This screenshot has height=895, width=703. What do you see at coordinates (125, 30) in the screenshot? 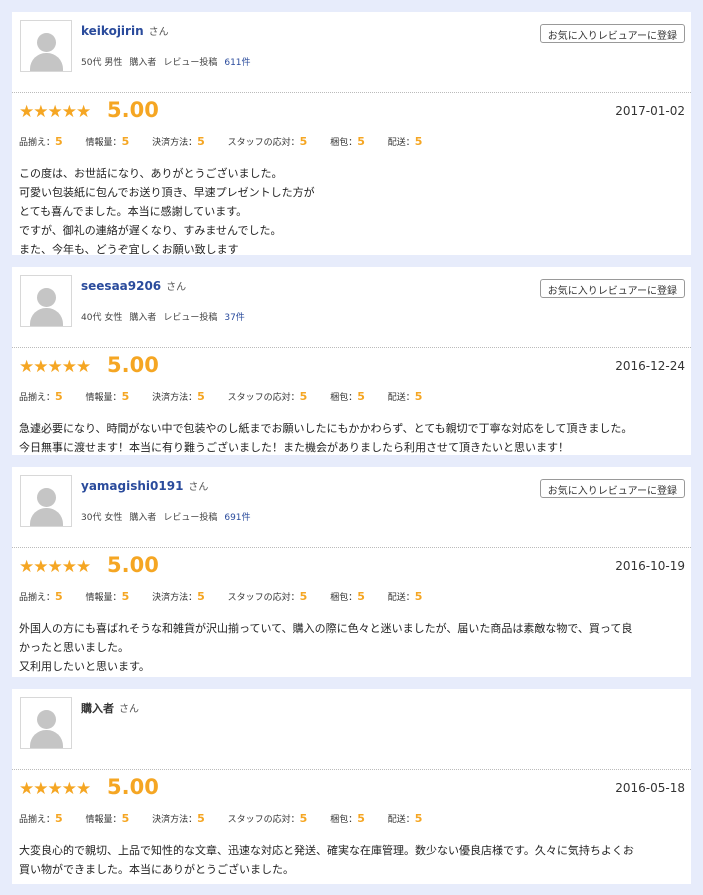
I see `reviewer-name-link: keikojirin さん` at bounding box center [125, 30].